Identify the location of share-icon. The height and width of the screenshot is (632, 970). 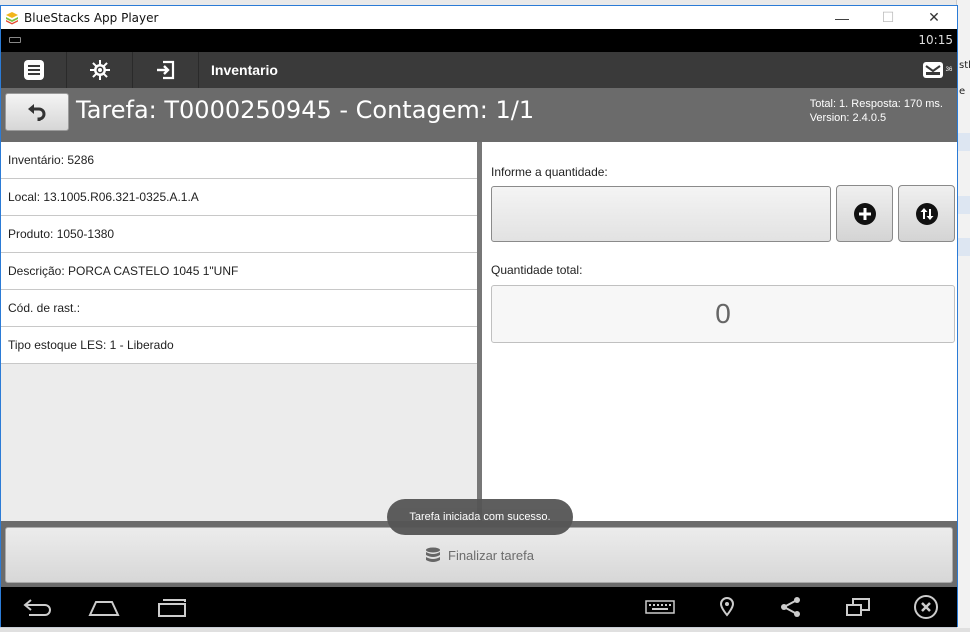
(790, 607).